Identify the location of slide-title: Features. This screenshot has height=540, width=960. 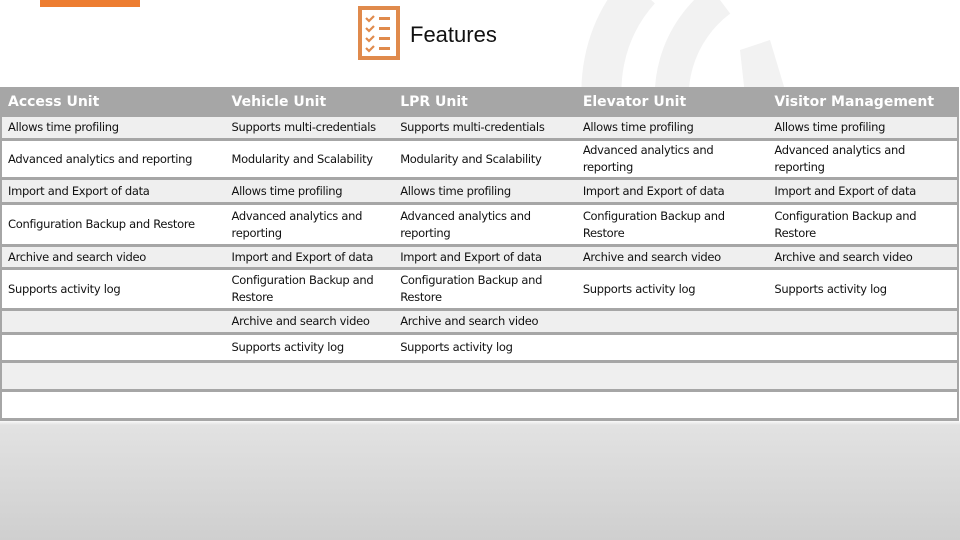
(427, 33).